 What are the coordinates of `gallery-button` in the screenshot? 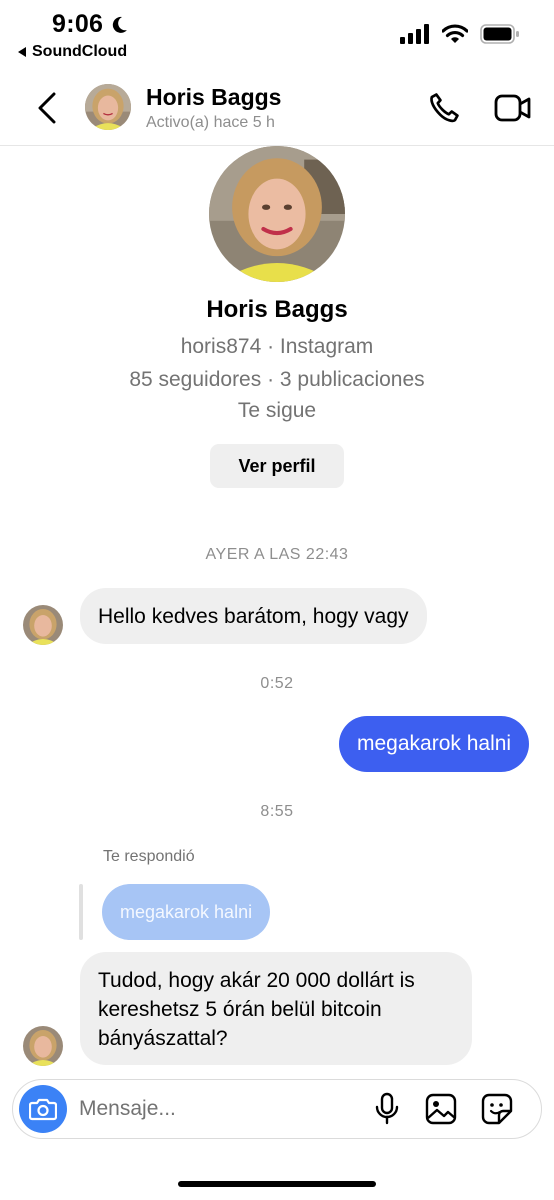 It's located at (441, 1109).